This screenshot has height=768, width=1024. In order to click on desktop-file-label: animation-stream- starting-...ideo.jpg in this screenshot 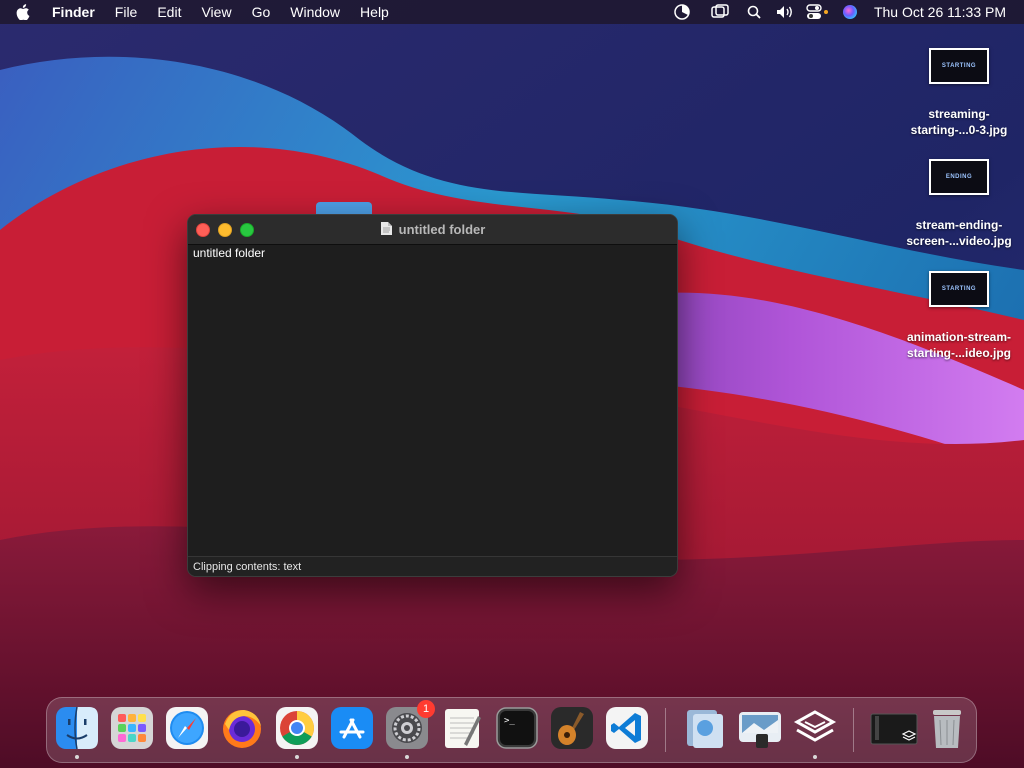, I will do `click(959, 345)`.